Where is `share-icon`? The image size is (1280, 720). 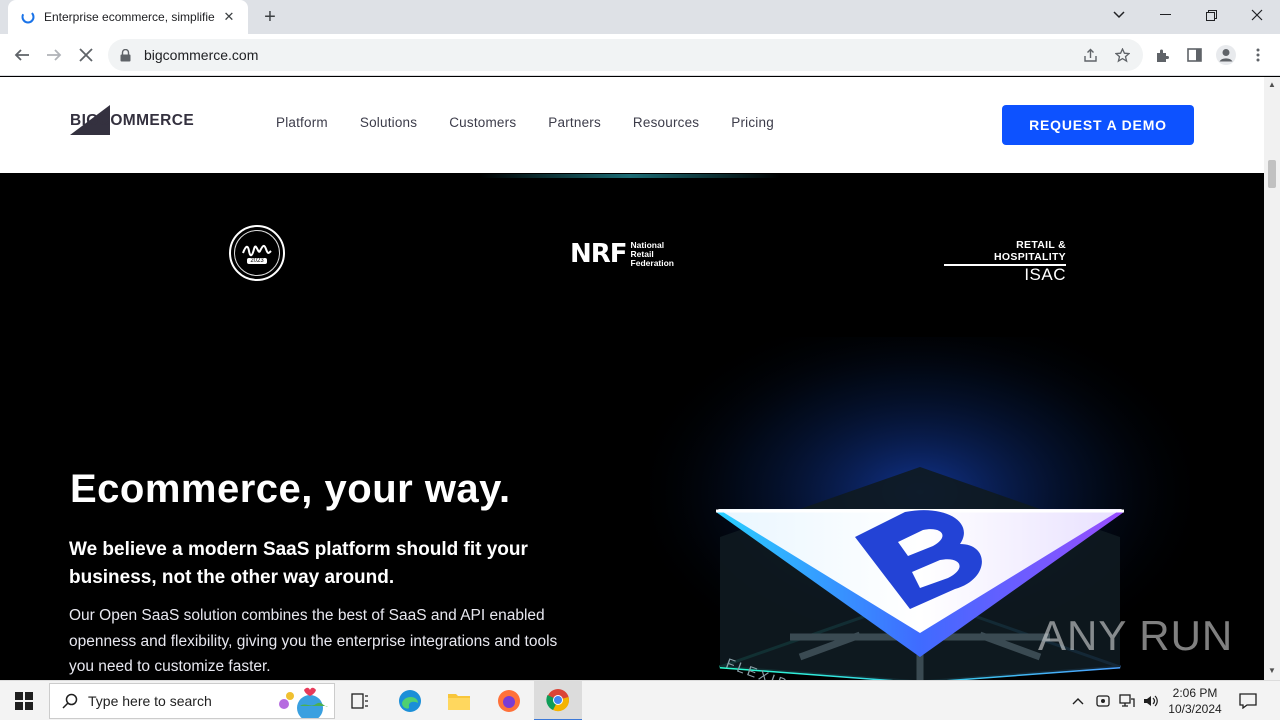 share-icon is located at coordinates (1090, 55).